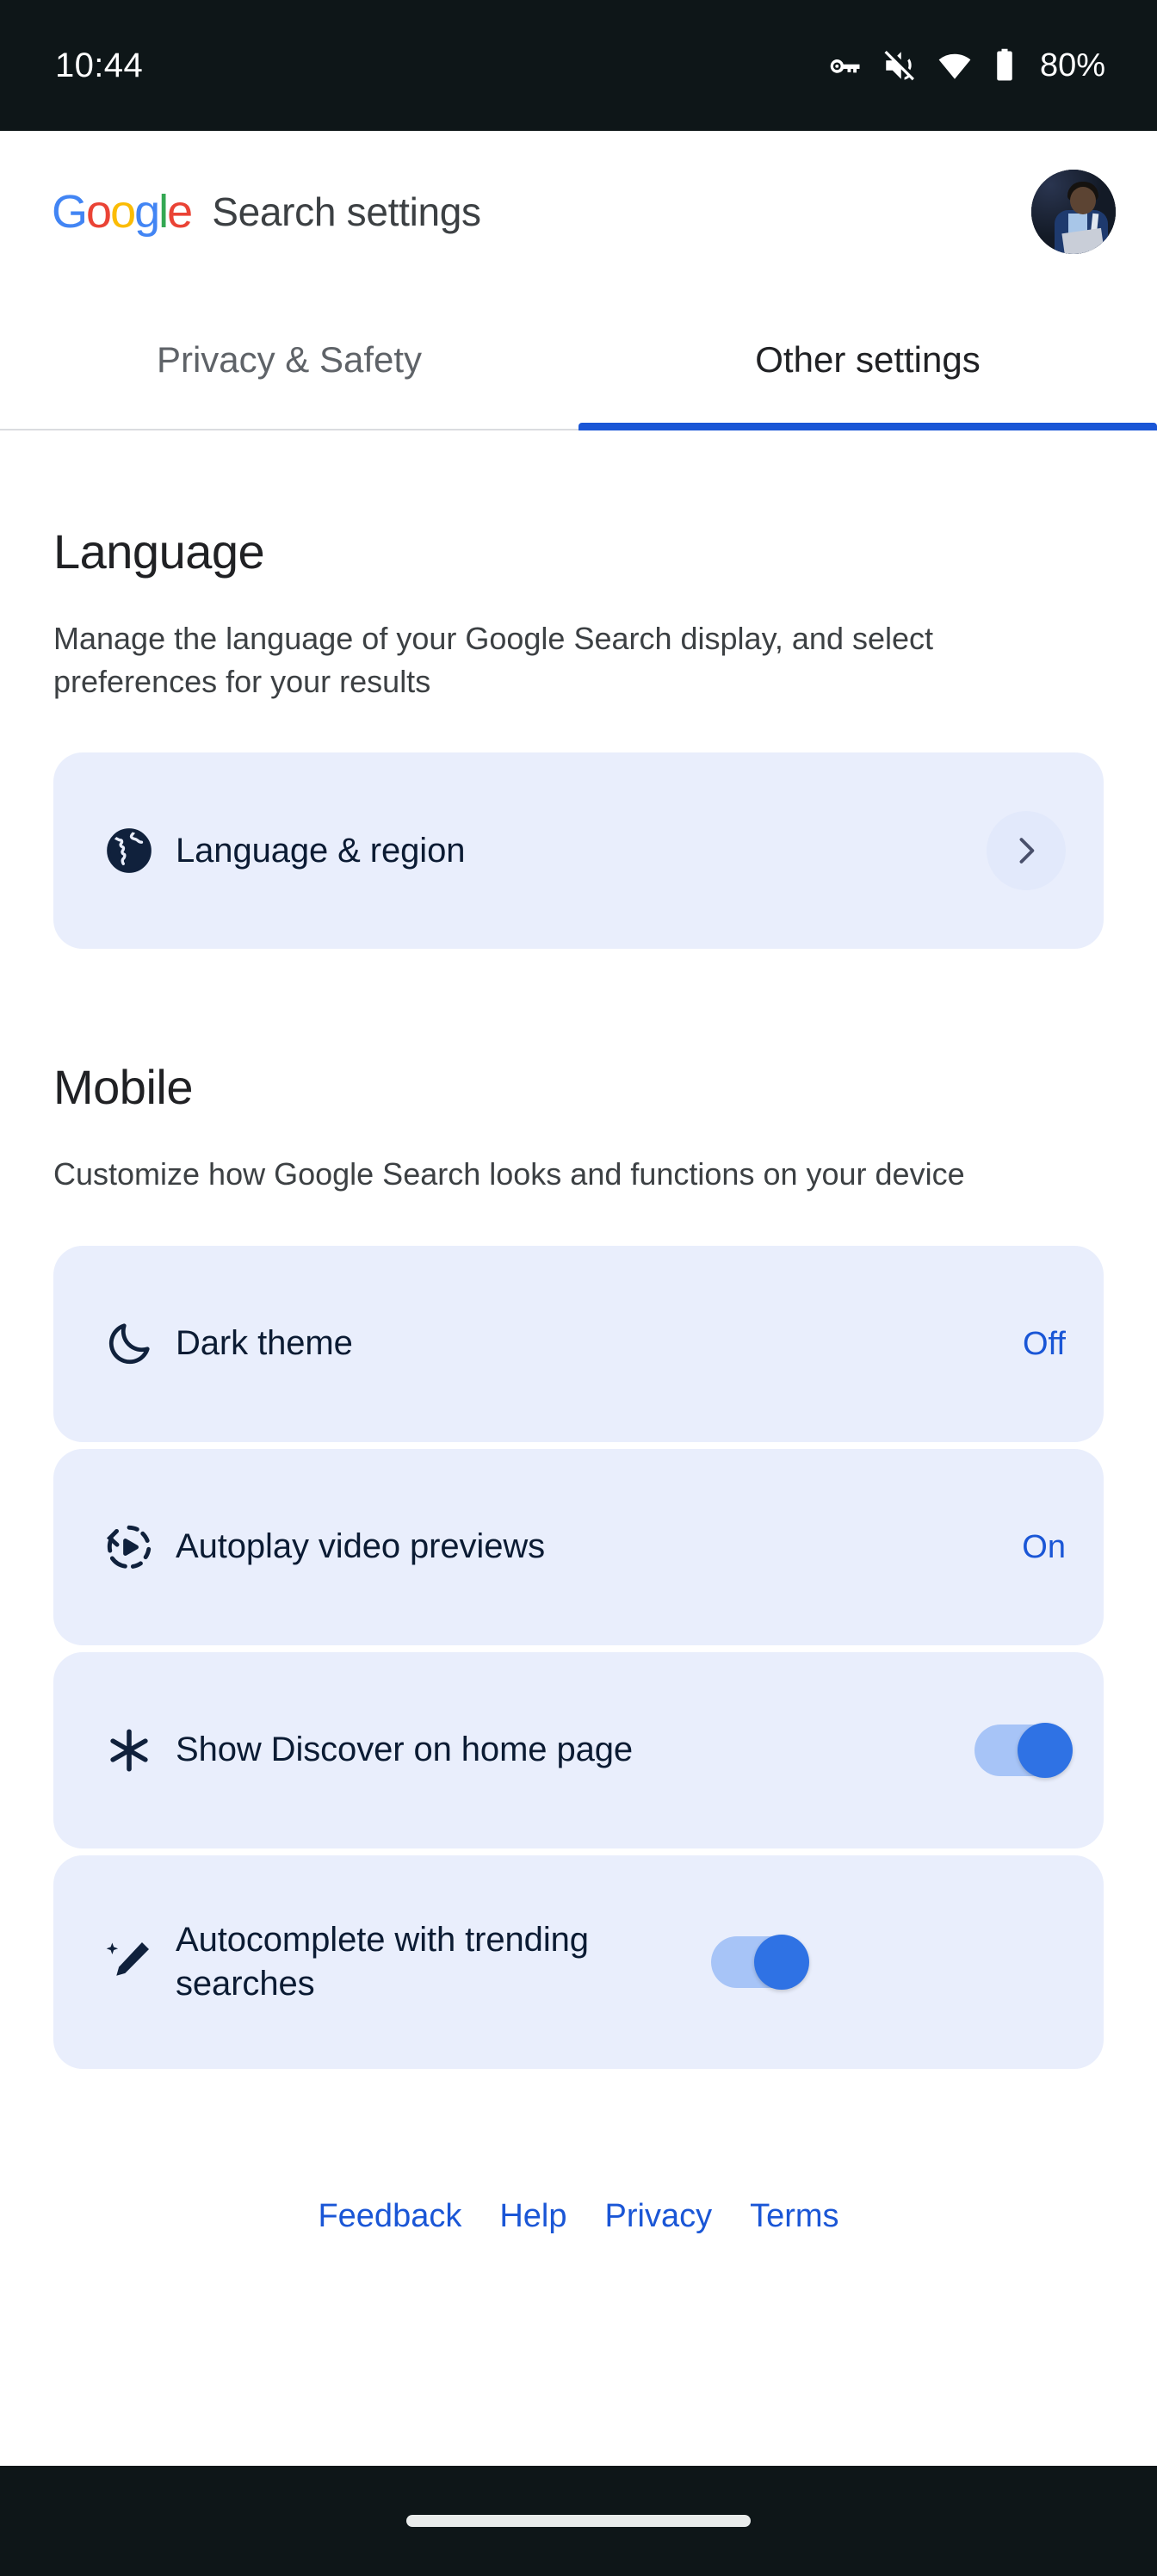 This screenshot has height=2576, width=1157. What do you see at coordinates (1044, 1546) in the screenshot?
I see `setting-value-autoplay-video-previews: On` at bounding box center [1044, 1546].